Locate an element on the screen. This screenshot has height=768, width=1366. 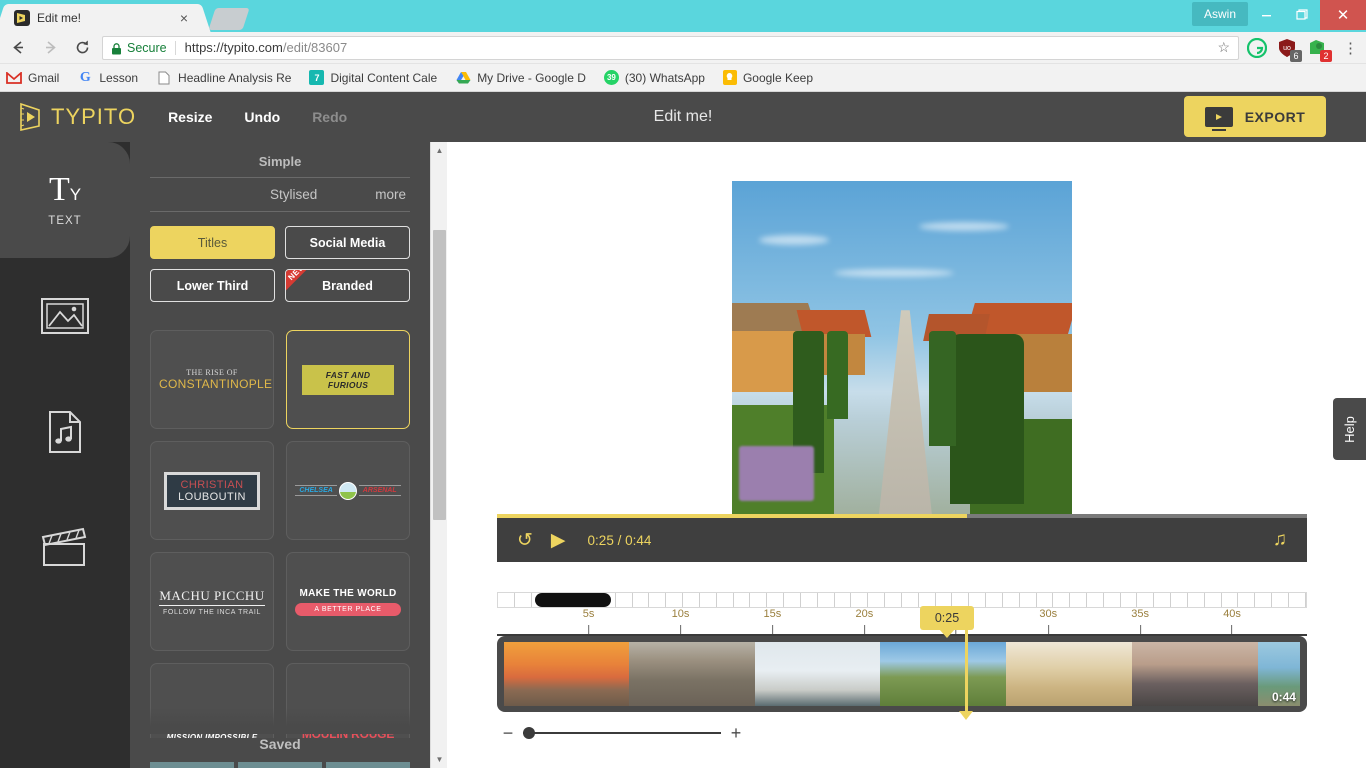
bookmark-digital-content-calendar: 7 Digital Content Cale is located at coordinates (373, 77).